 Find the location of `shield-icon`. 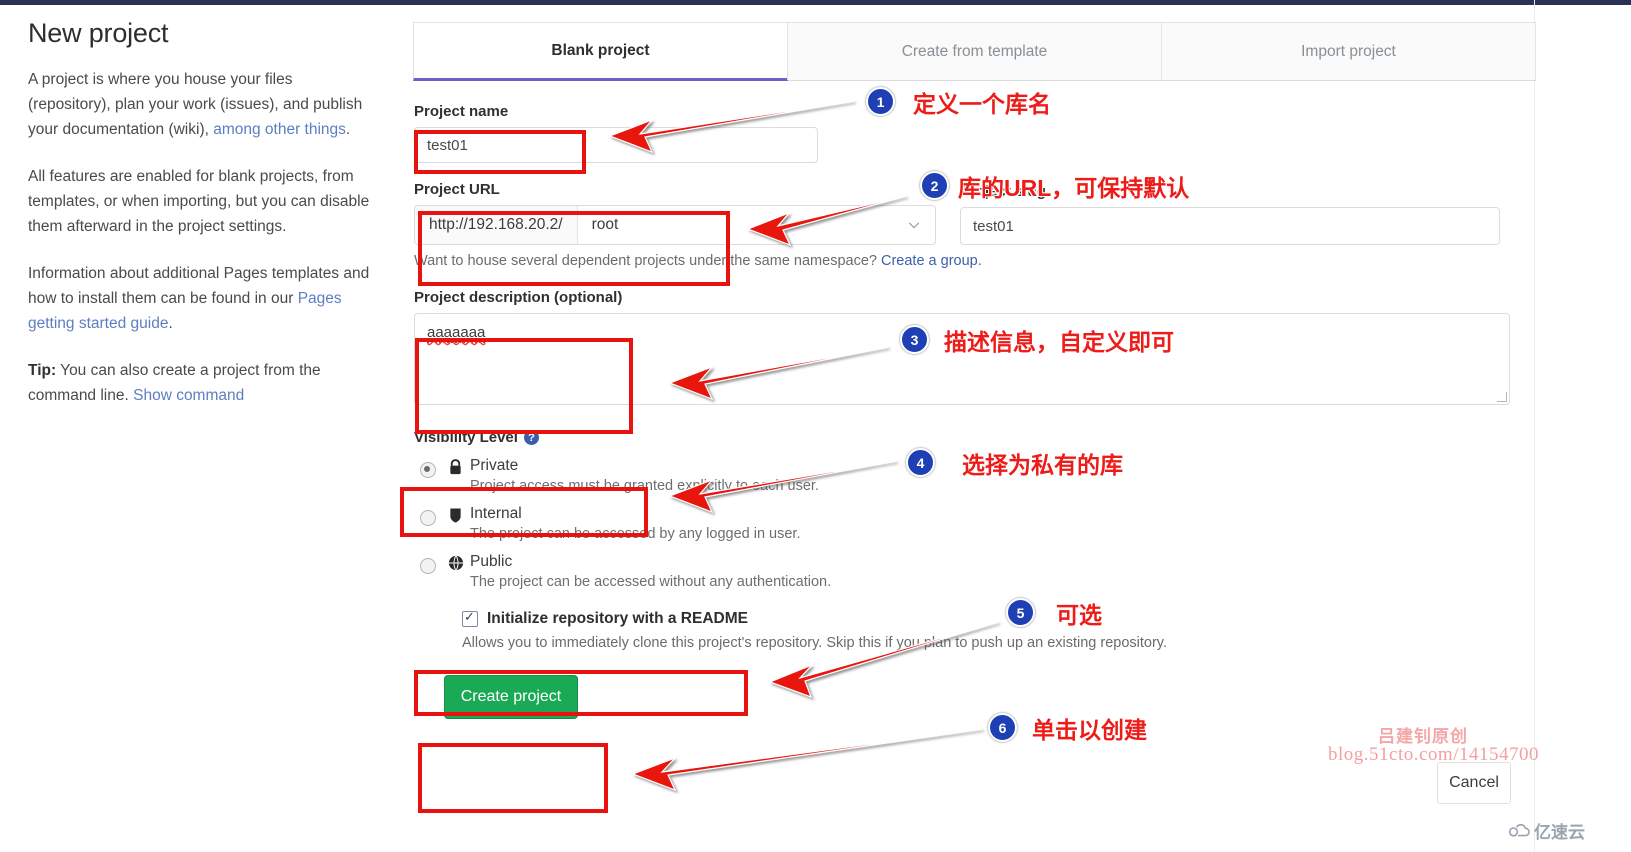

shield-icon is located at coordinates (459, 524).